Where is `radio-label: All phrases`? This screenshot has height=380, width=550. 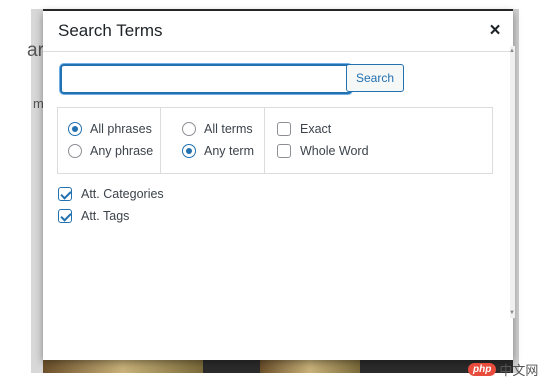
radio-label: All phrases is located at coordinates (121, 129).